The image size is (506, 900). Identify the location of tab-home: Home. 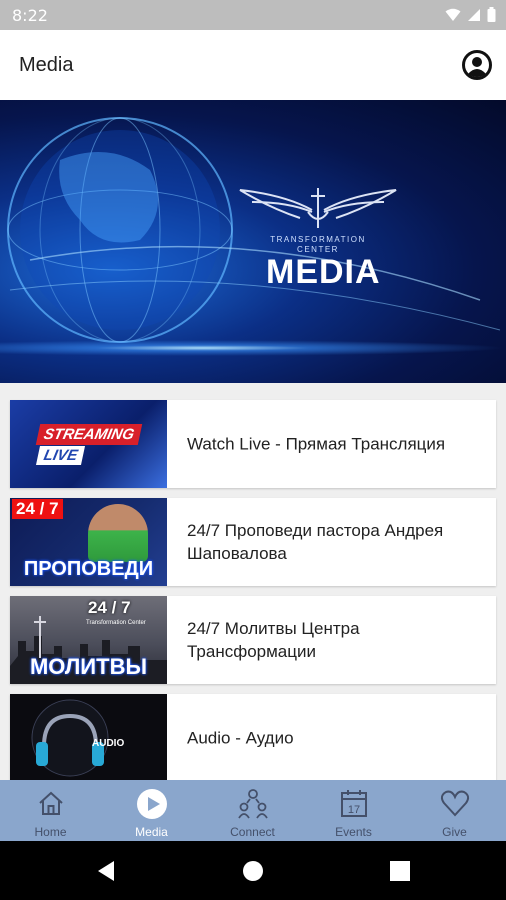
(50, 810).